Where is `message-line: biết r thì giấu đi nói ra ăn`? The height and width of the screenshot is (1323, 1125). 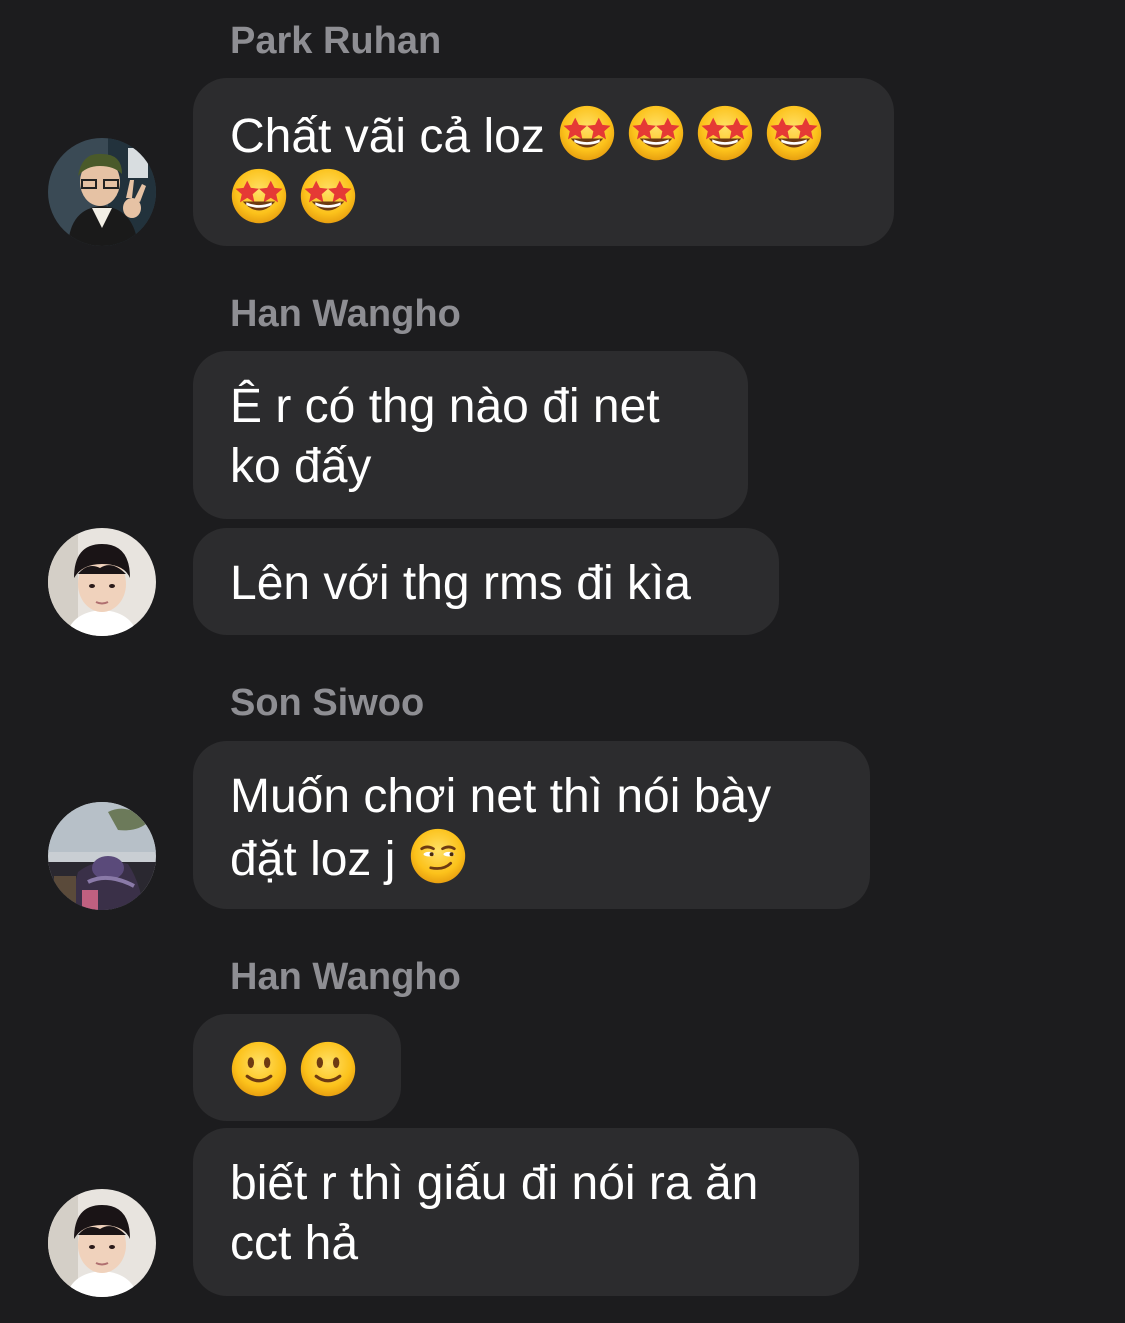 message-line: biết r thì giấu đi nói ra ăn is located at coordinates (494, 1183).